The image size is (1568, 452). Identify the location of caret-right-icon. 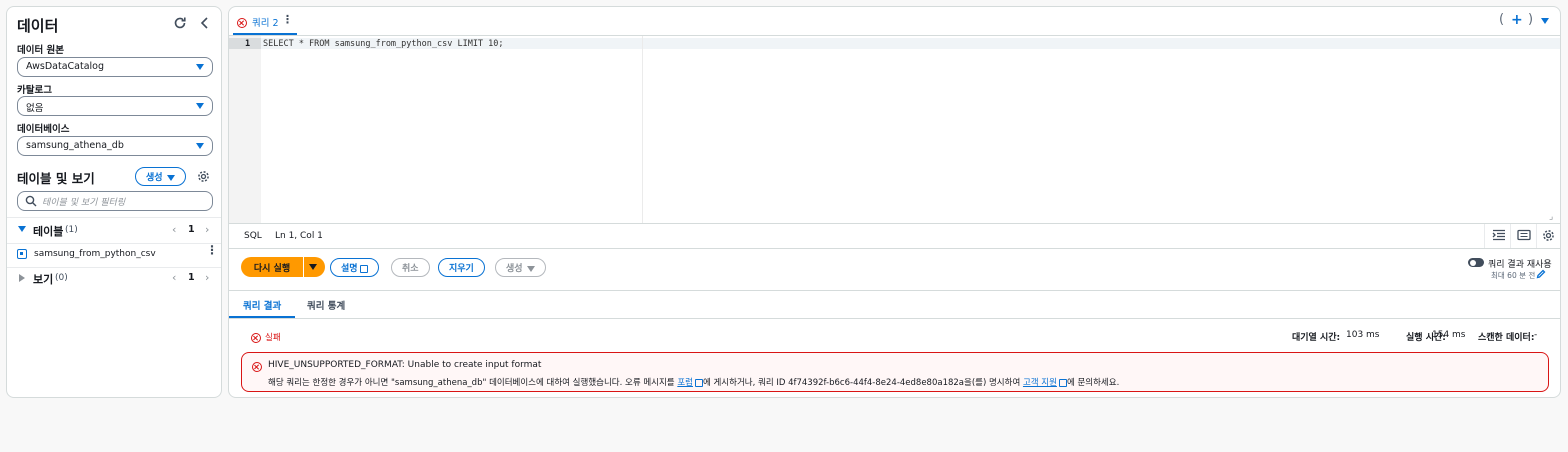
(22, 278).